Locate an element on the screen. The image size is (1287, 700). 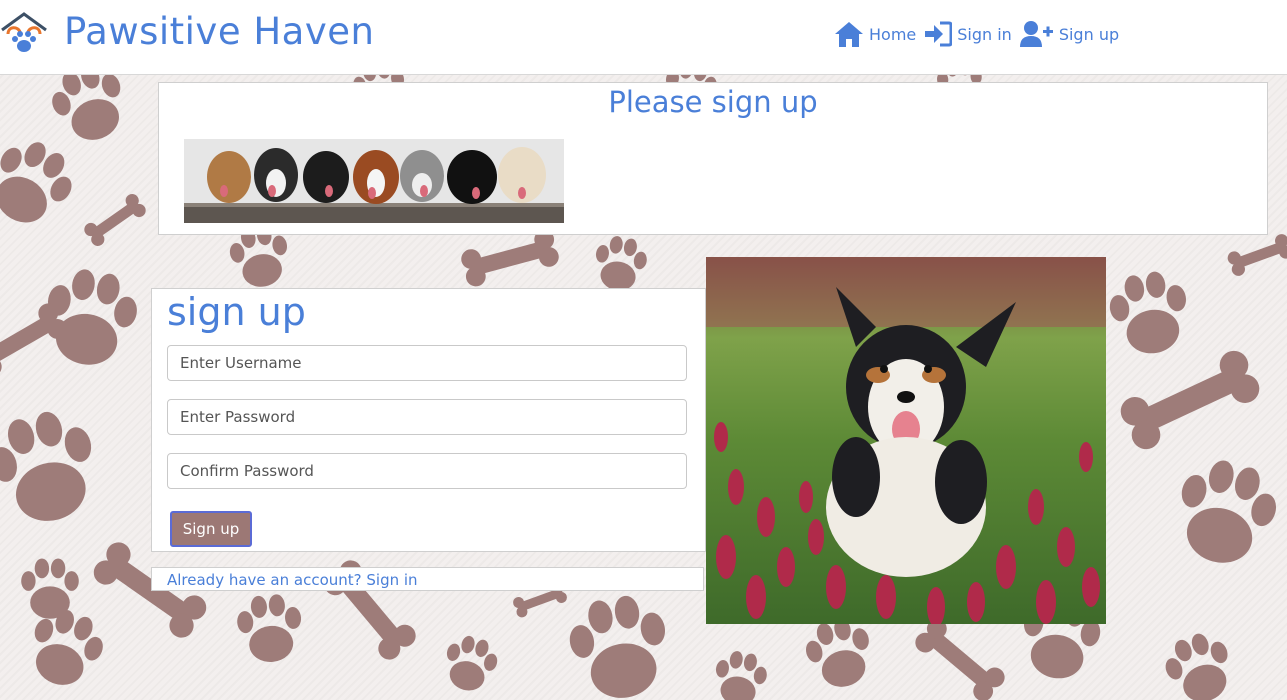
page-title: Please sign up is located at coordinates (713, 102).